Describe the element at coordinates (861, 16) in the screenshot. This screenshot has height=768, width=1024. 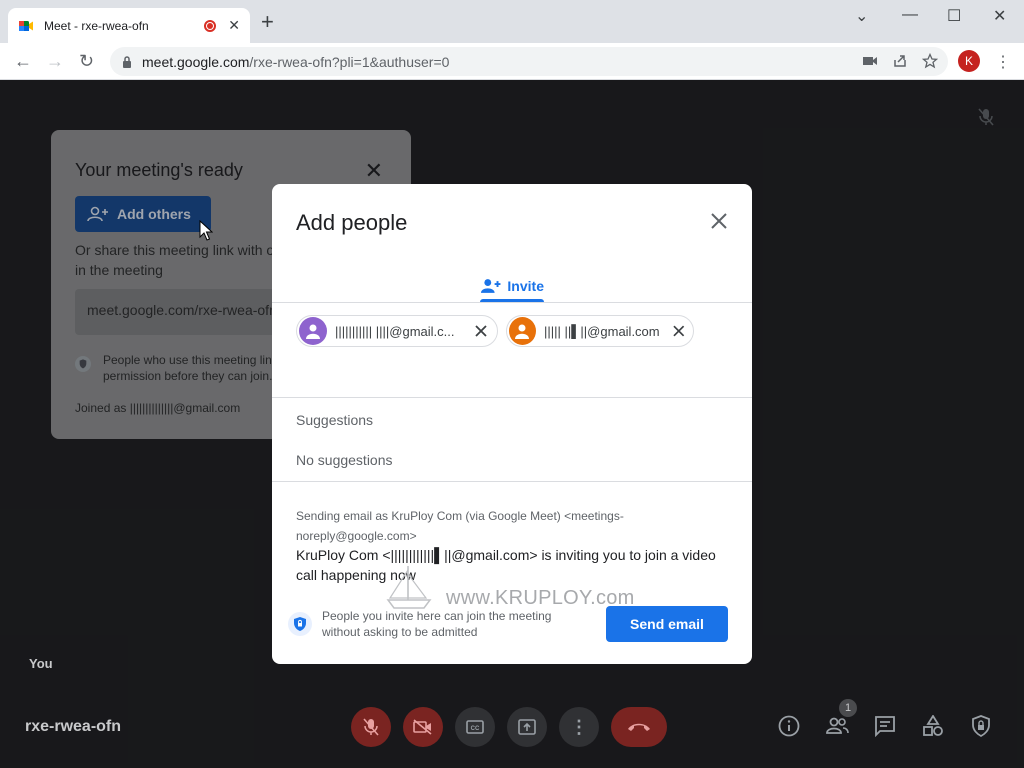
I see `tab-search-chevron-icon: ⌄` at that location.